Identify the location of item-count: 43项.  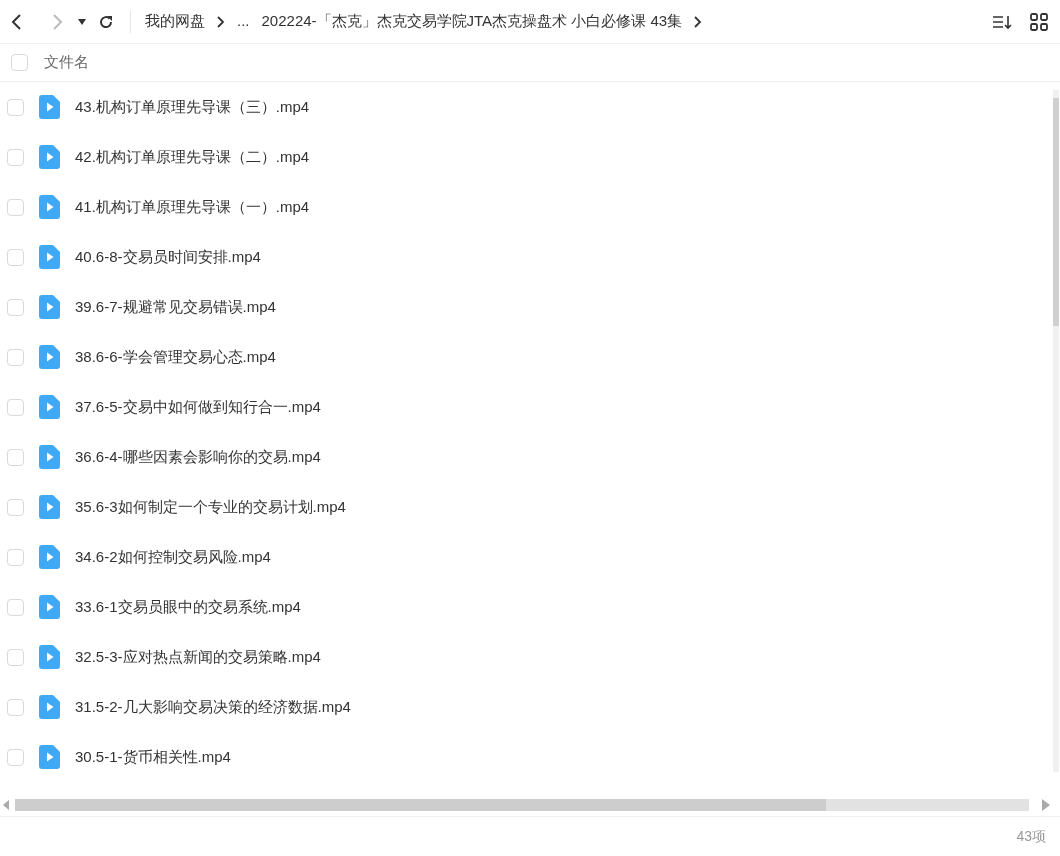
(1031, 836).